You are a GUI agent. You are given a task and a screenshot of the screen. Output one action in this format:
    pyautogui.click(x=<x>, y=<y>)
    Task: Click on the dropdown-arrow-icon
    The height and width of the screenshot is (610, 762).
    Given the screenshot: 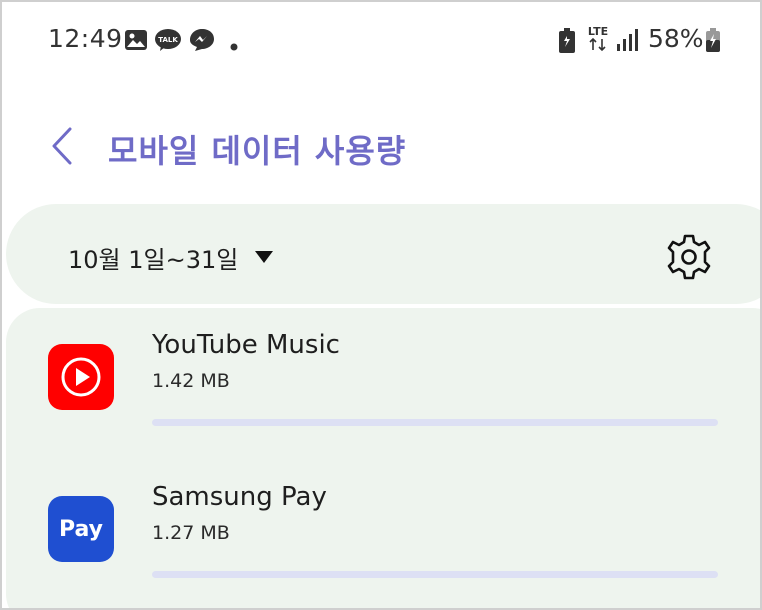 What is the action you would take?
    pyautogui.click(x=264, y=256)
    